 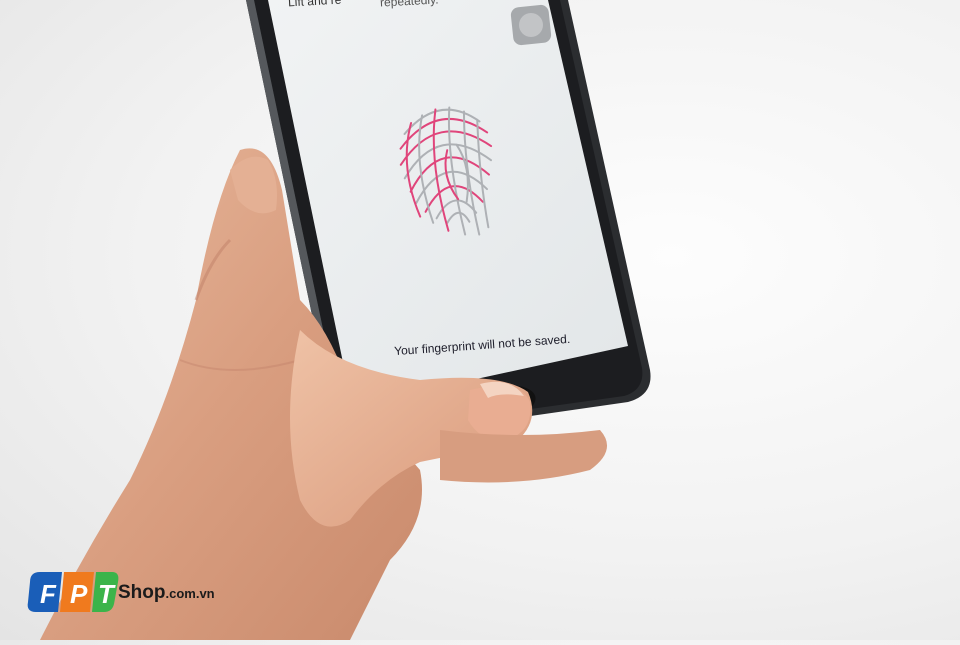 I want to click on shop-domain-suffix: .com.vn, so click(x=190, y=593).